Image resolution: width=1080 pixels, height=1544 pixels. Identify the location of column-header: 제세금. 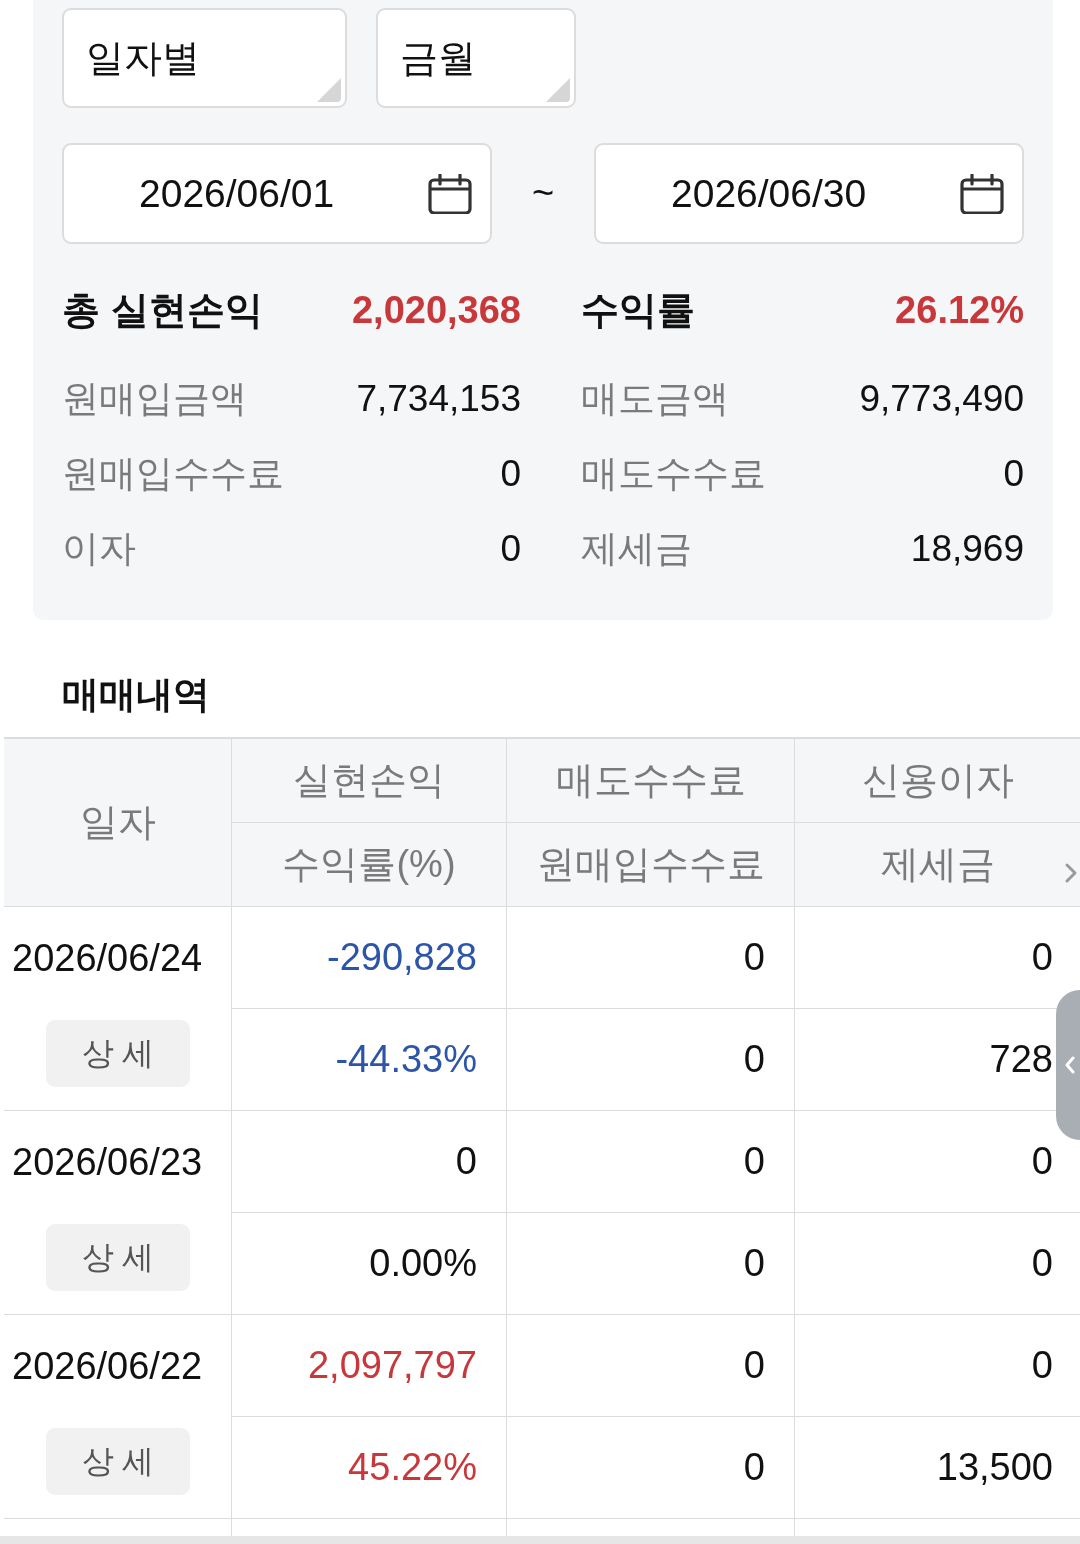
(937, 865).